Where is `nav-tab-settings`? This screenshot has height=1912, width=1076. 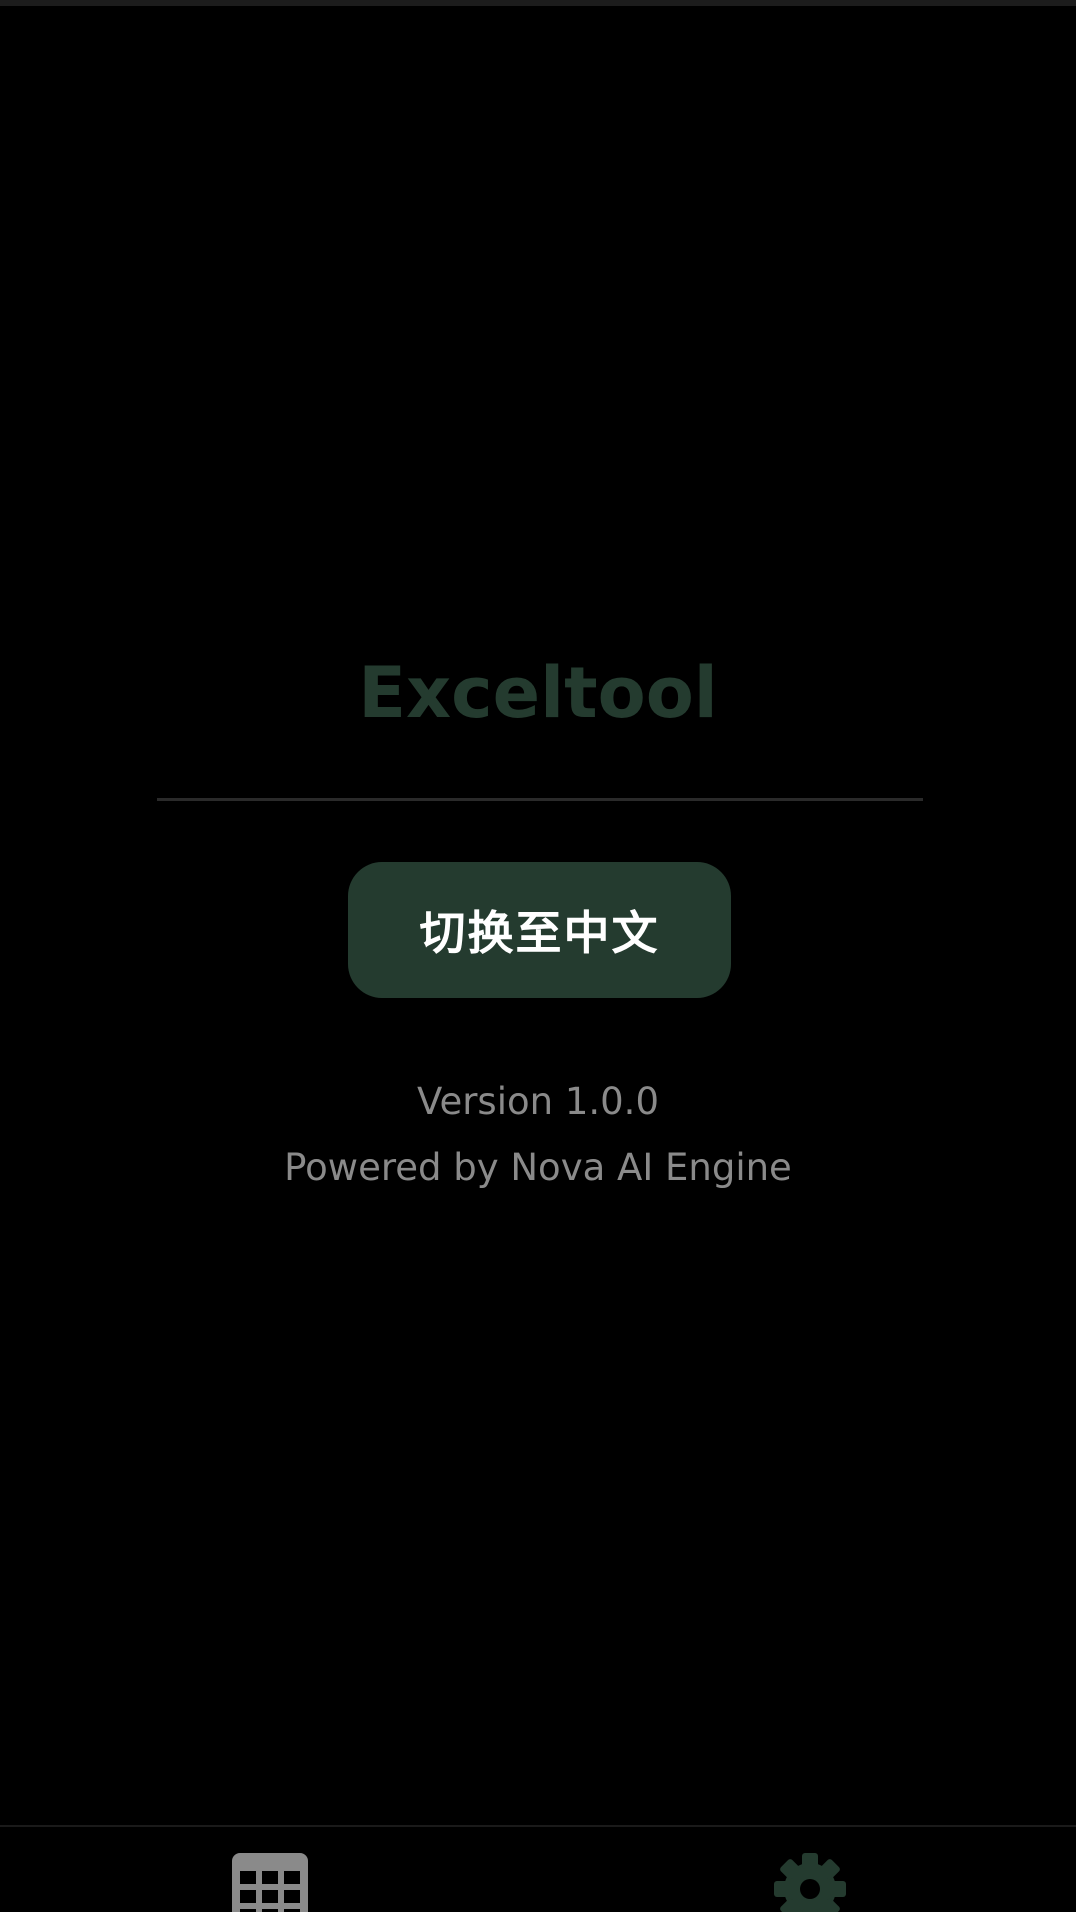 nav-tab-settings is located at coordinates (807, 1869).